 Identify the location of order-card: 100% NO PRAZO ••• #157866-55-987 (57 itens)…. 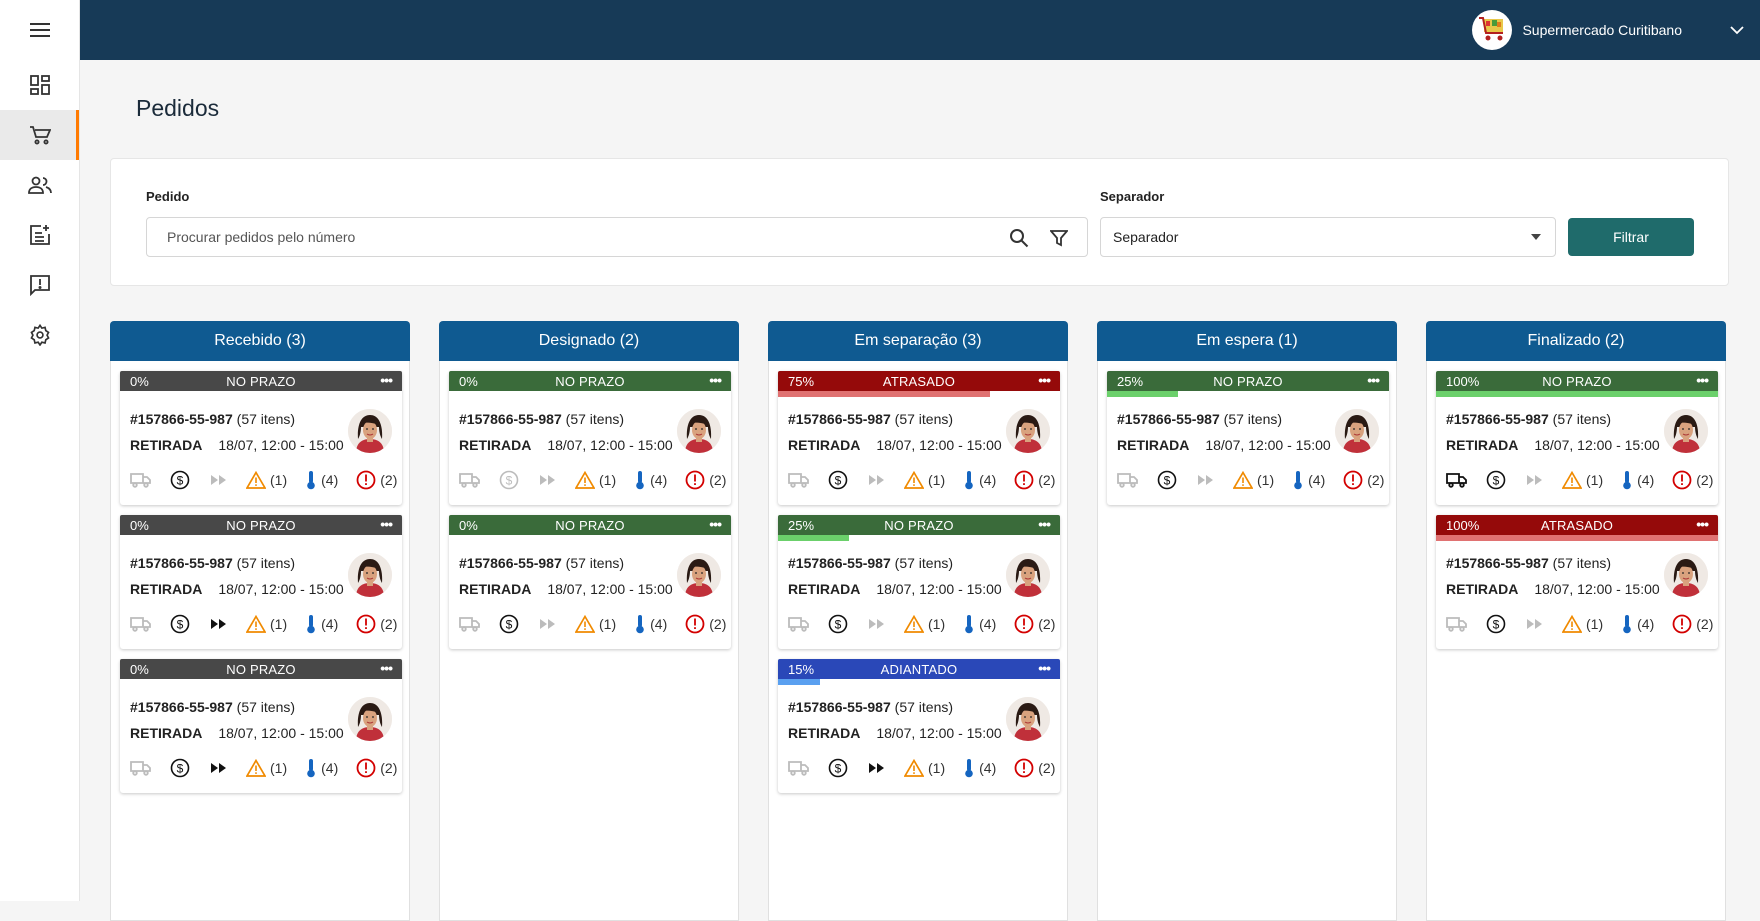
(1577, 438).